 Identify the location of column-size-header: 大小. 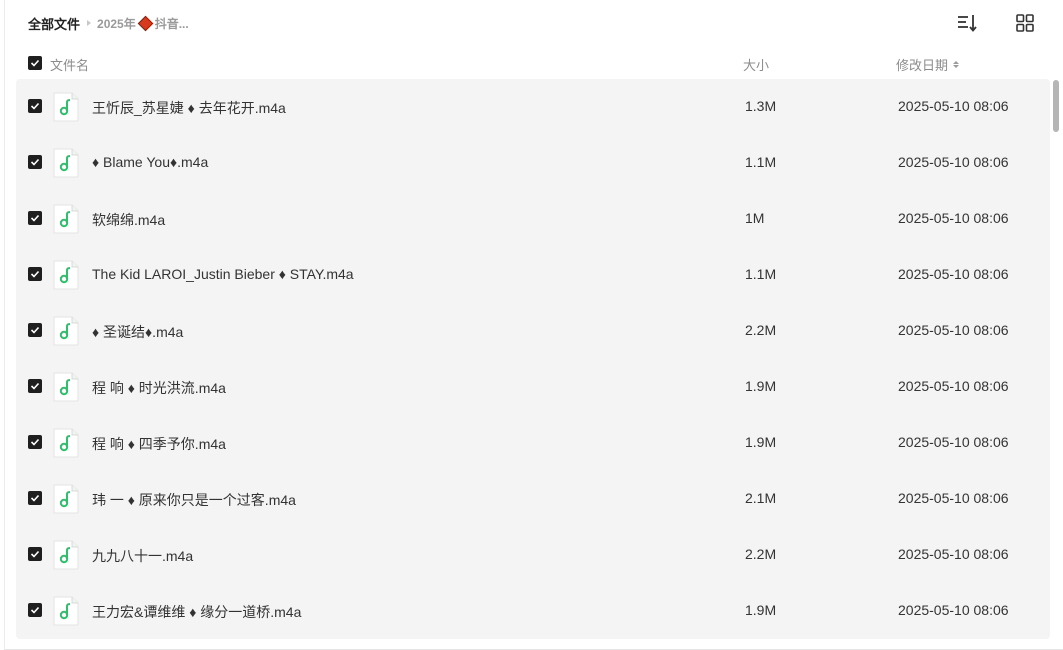
(756, 64).